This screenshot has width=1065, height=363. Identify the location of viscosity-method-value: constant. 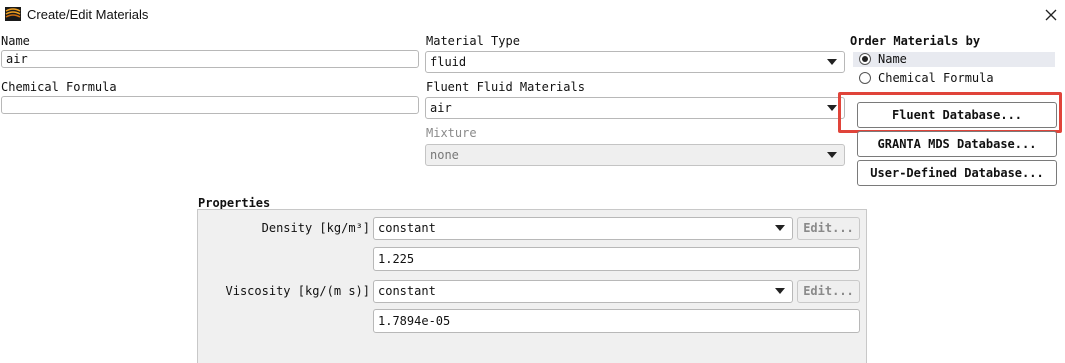
(407, 291).